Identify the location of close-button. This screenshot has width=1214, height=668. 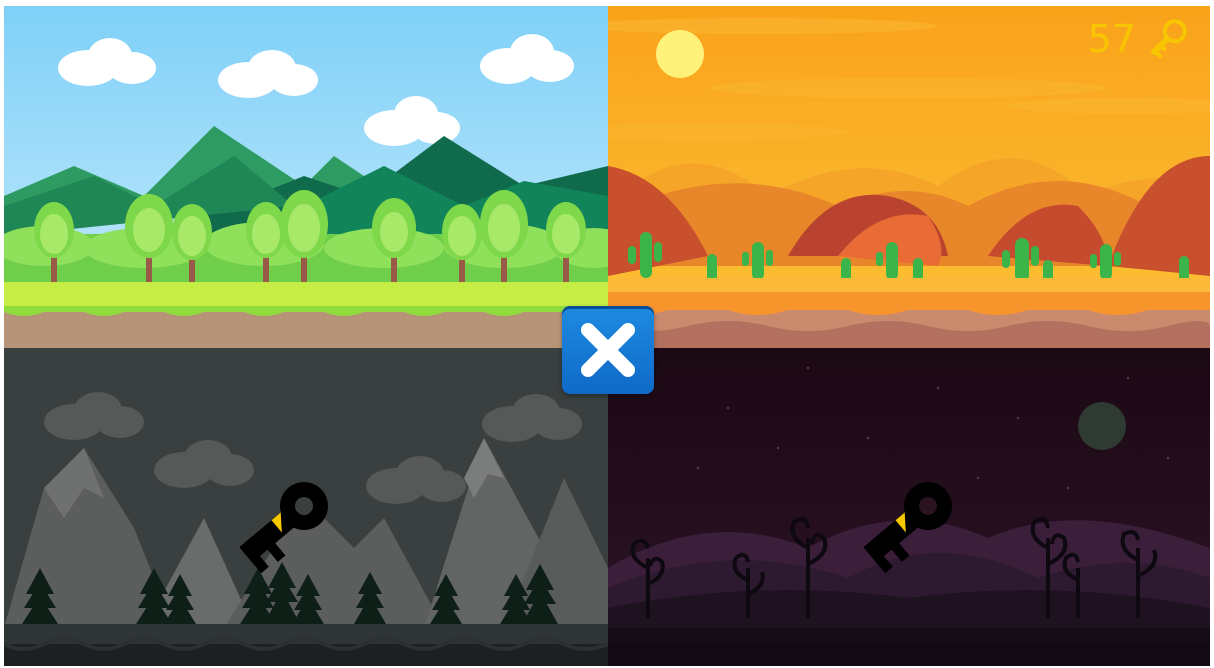
(608, 350).